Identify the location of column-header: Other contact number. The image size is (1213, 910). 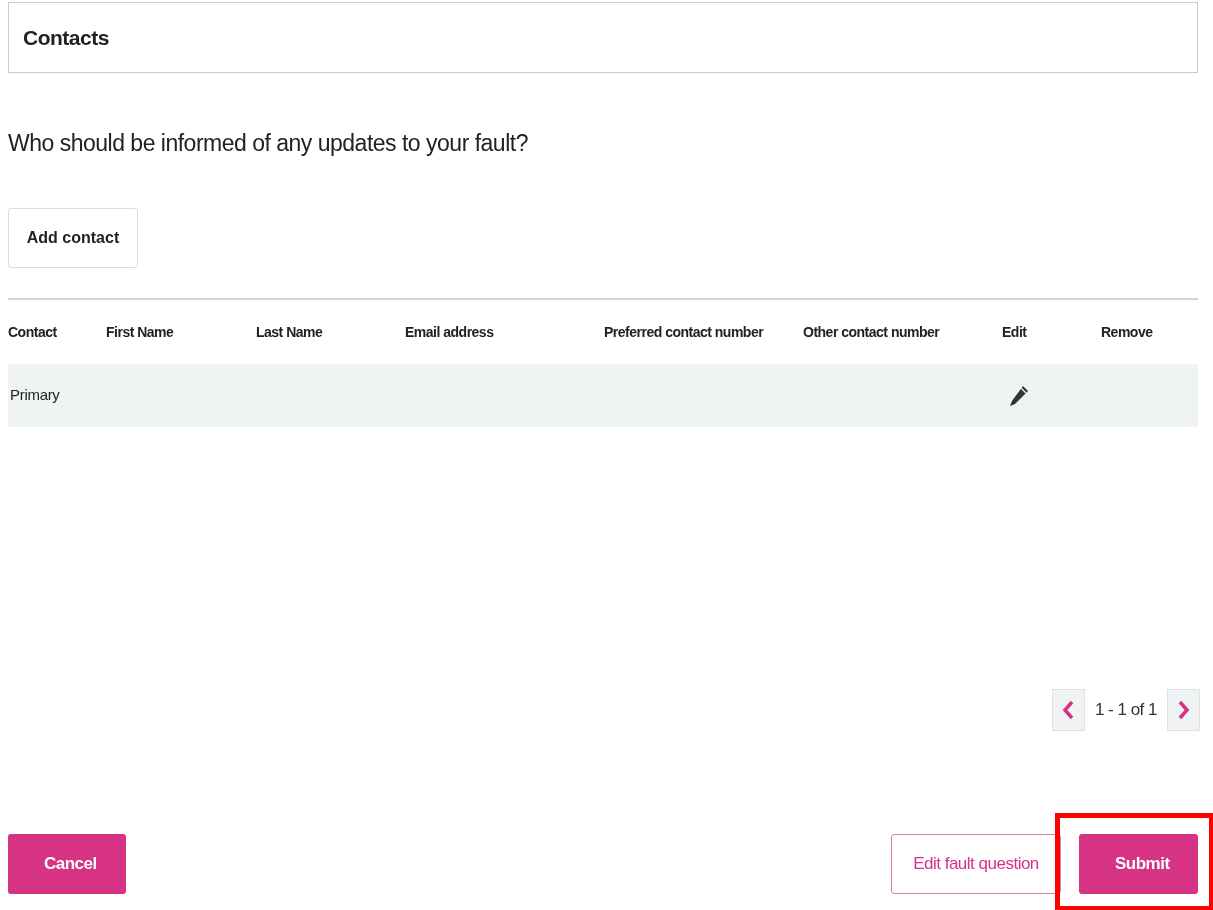
(872, 332).